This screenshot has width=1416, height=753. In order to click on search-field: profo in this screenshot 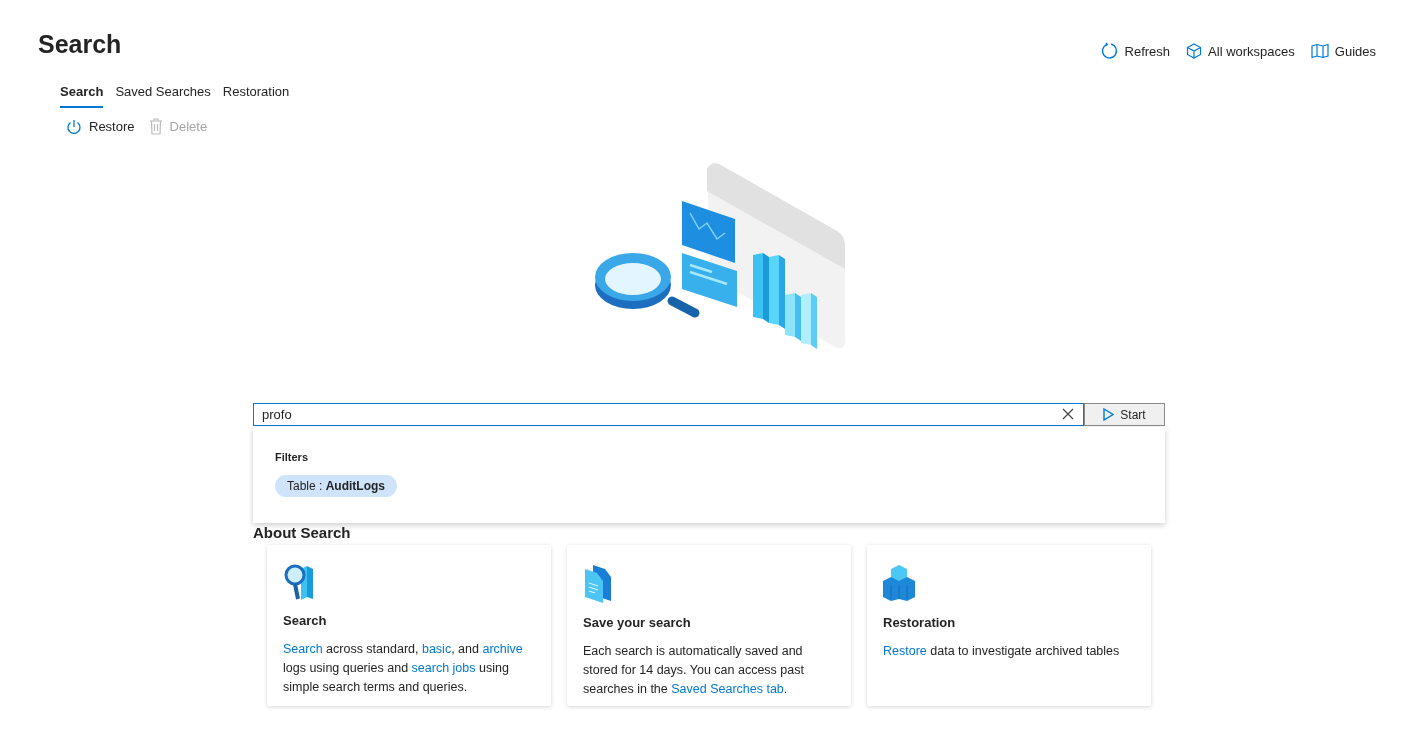, I will do `click(668, 414)`.